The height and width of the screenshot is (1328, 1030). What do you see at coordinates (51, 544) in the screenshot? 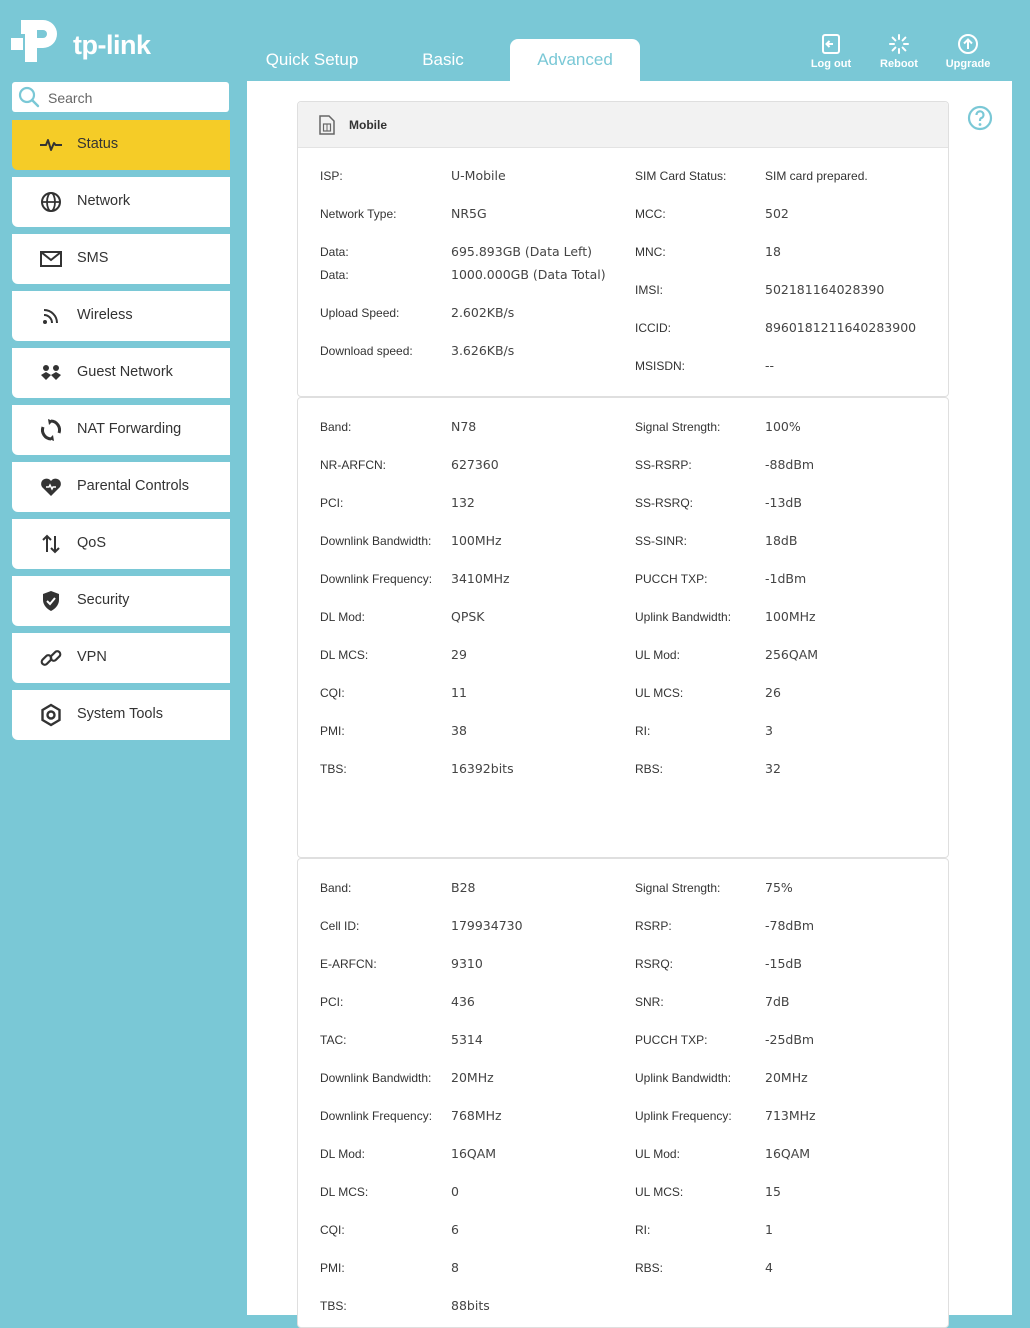
I see `qos-arrows-icon` at bounding box center [51, 544].